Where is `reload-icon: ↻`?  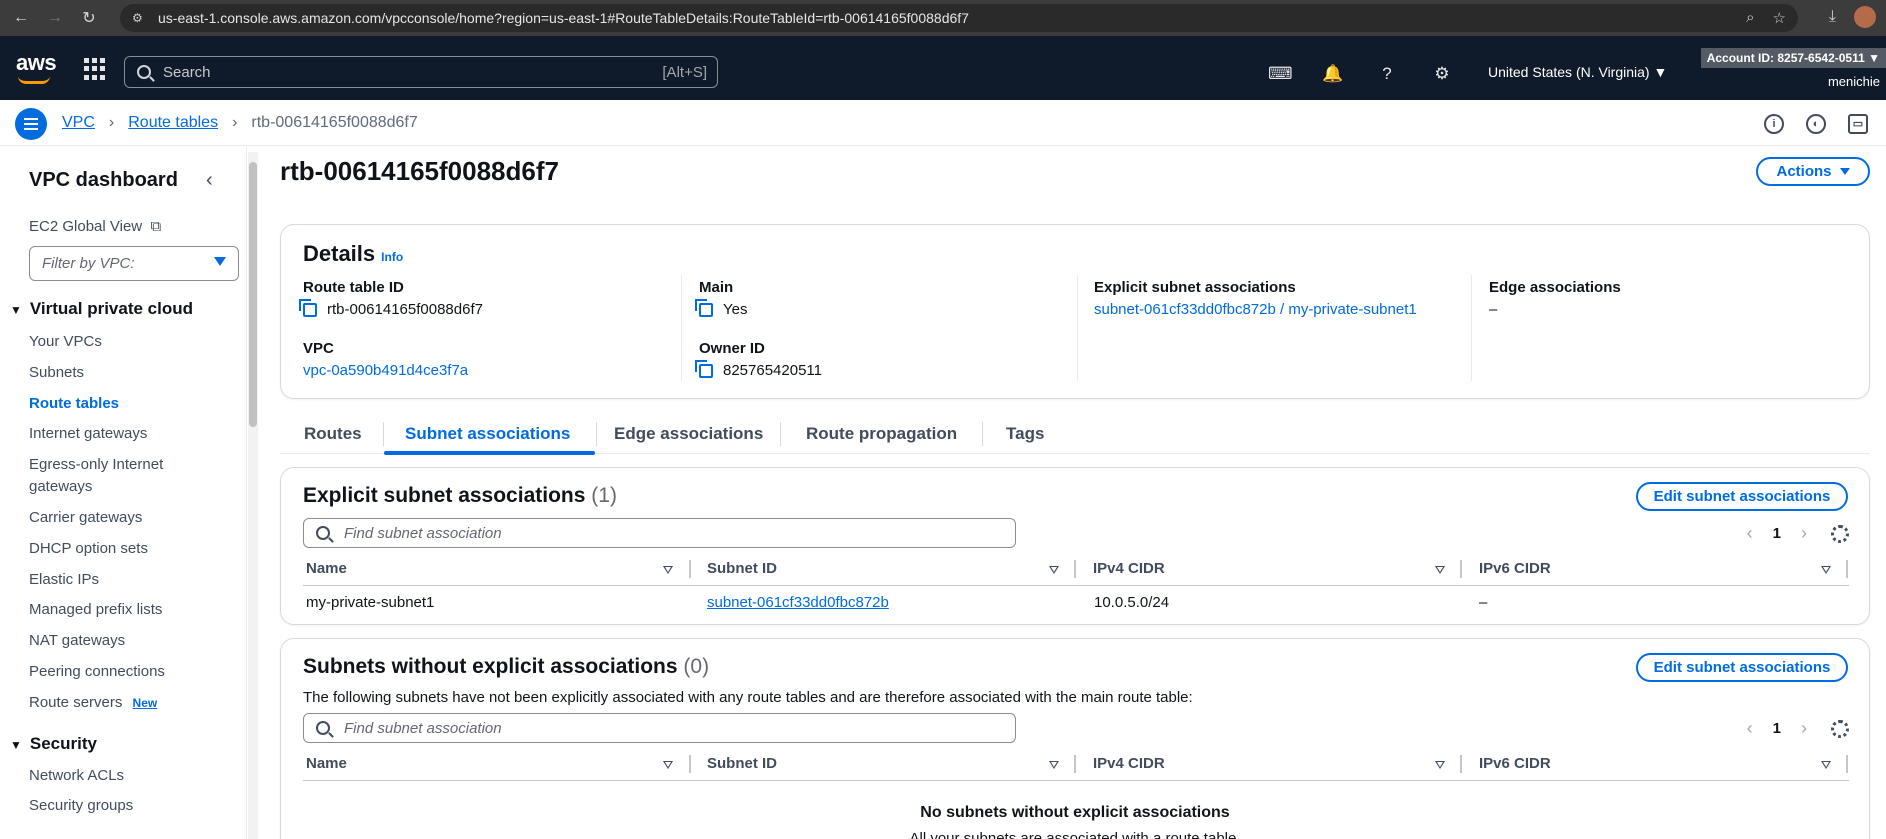 reload-icon: ↻ is located at coordinates (89, 18).